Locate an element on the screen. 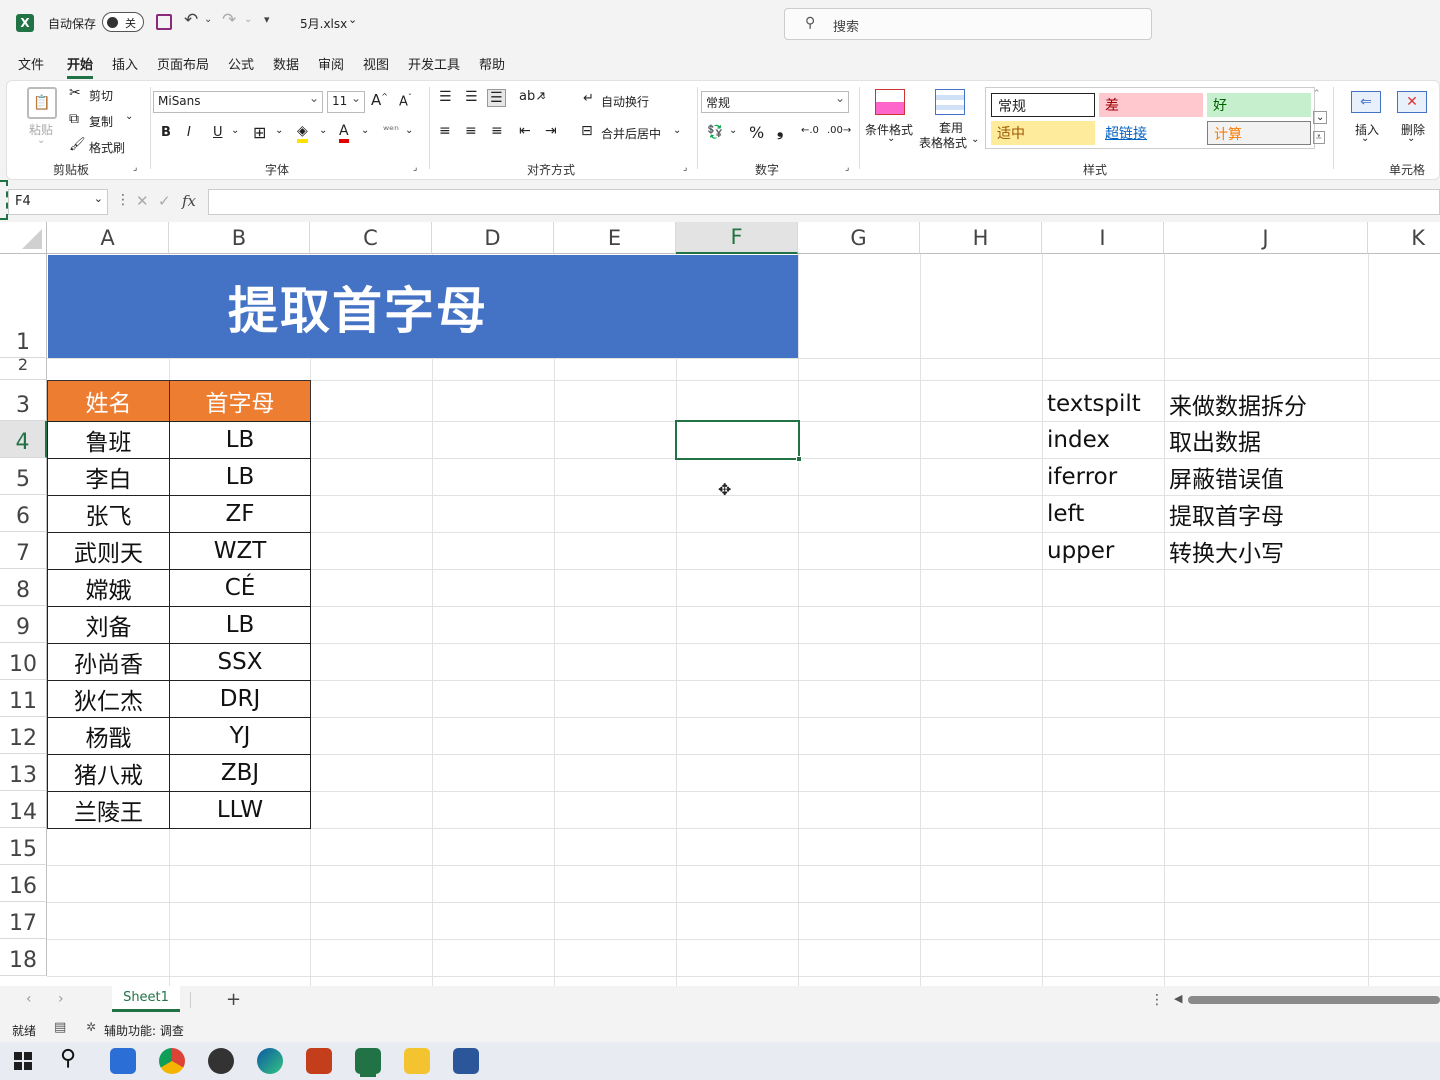 The image size is (1440, 1080). decrease-decimal-icon: .00→ is located at coordinates (839, 130).